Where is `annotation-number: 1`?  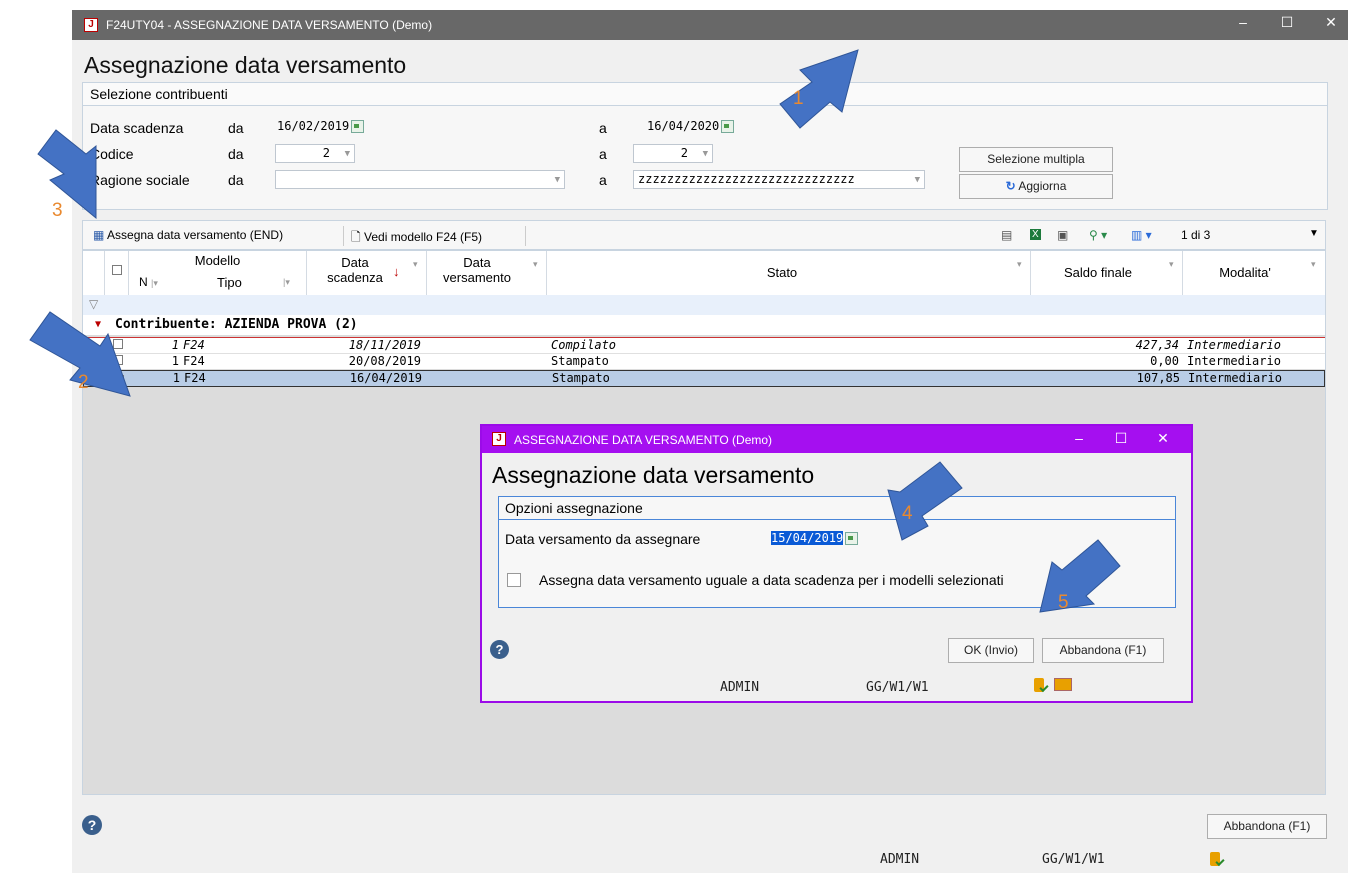
annotation-number: 1 is located at coordinates (798, 98).